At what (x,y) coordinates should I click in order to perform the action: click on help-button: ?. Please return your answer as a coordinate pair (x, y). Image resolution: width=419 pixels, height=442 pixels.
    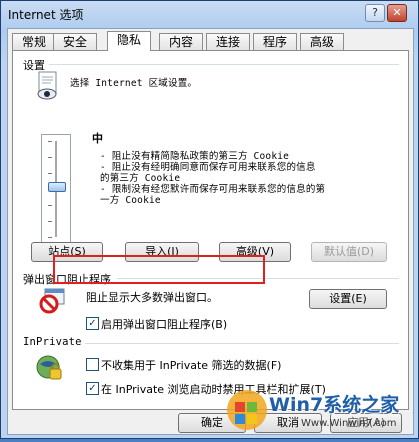
    Looking at the image, I should click on (375, 13).